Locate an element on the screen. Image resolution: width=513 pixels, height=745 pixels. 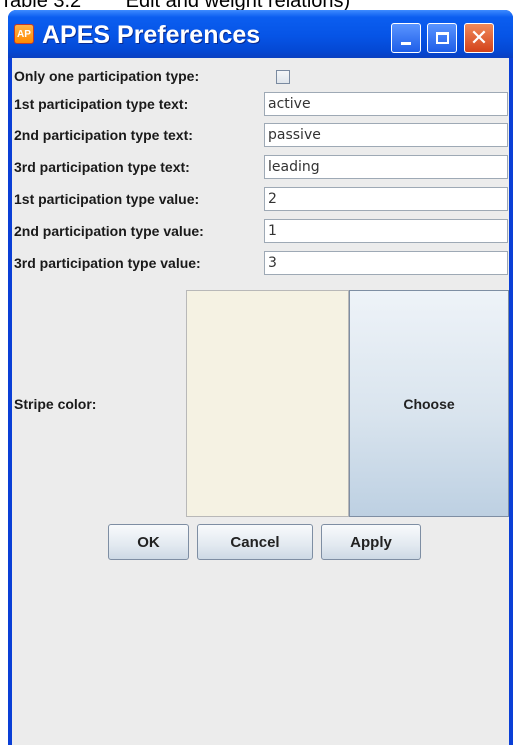
maximize-icon is located at coordinates (442, 38).